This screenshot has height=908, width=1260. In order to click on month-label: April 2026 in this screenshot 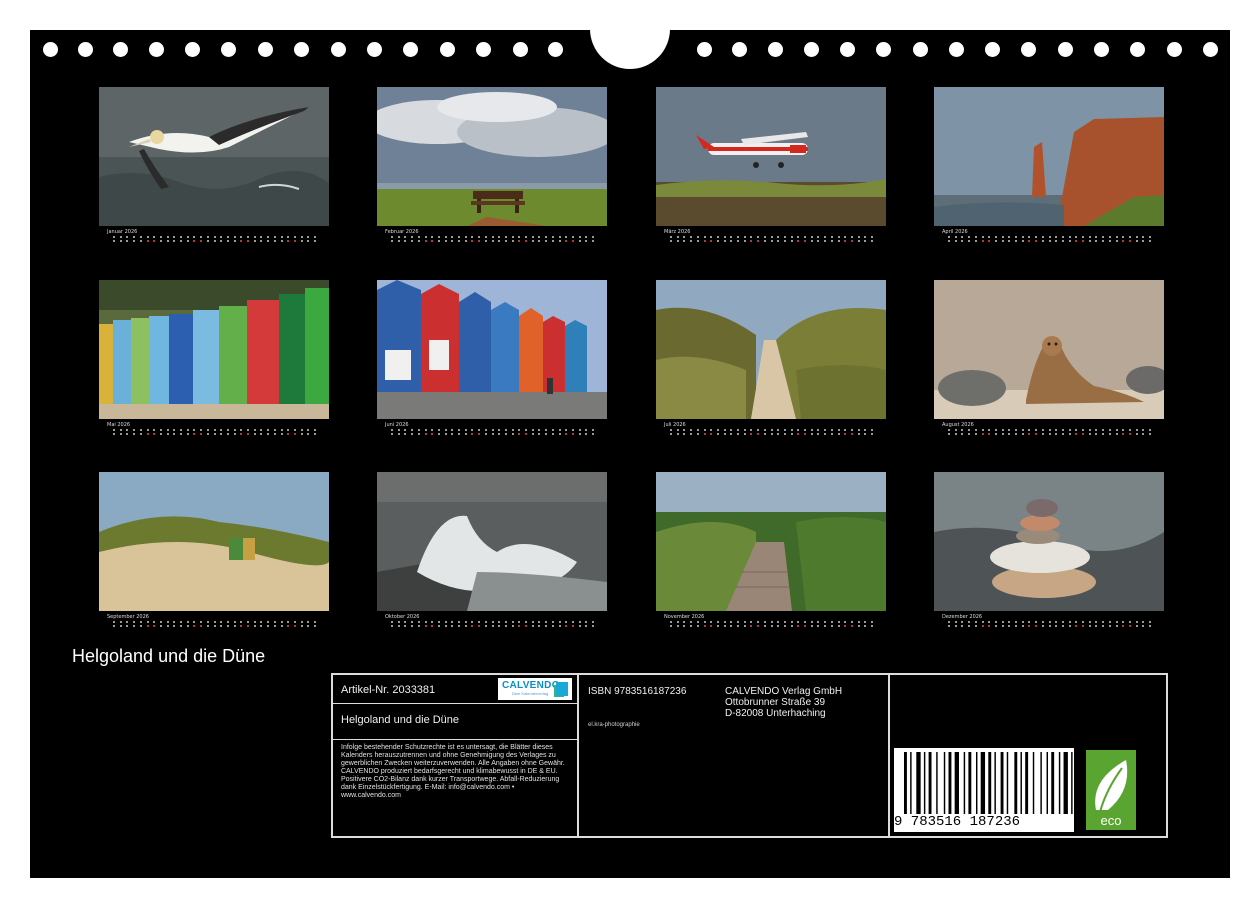, I will do `click(955, 232)`.